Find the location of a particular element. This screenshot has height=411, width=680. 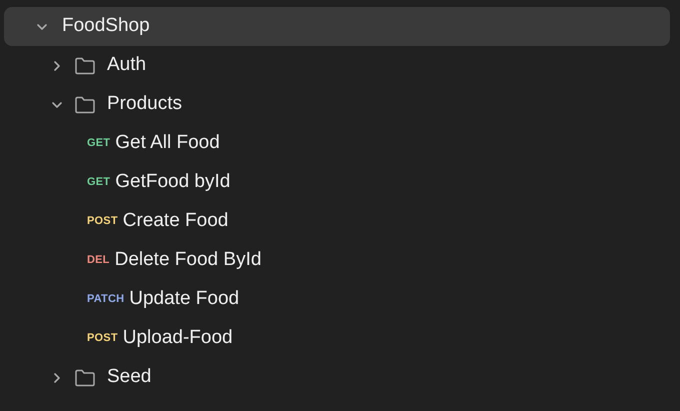

tree-row: DEL Delete Food ById is located at coordinates (337, 260).